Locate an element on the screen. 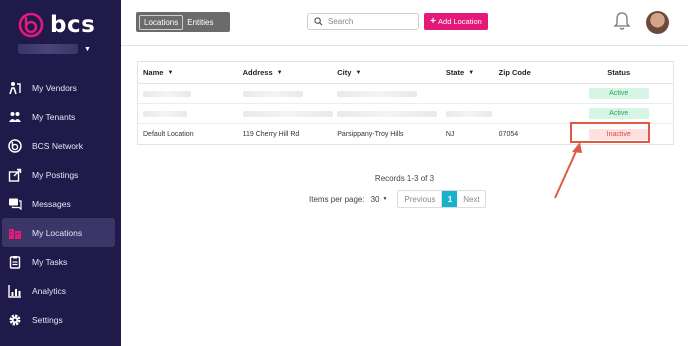  items-per-page-label: Items per page: is located at coordinates (337, 199).